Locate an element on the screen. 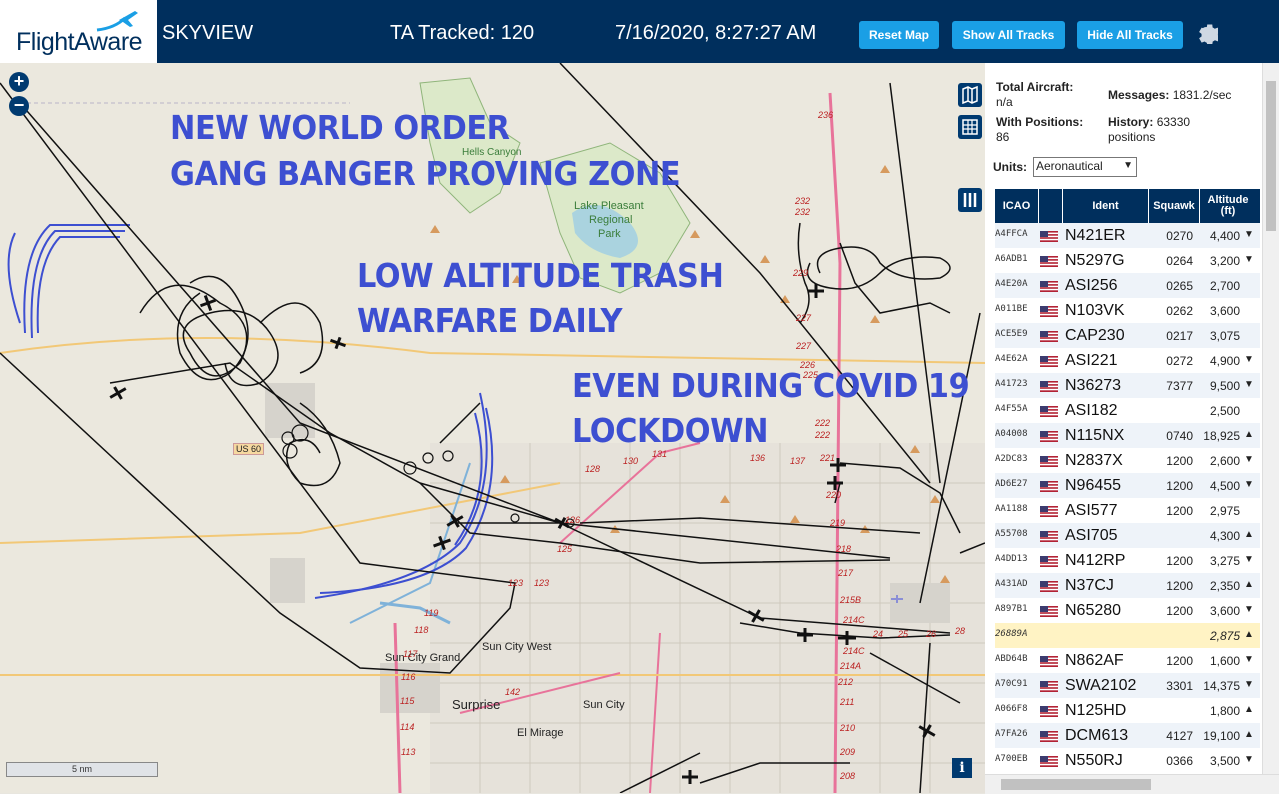 This screenshot has width=1279, height=794. table-row: A431AD N37CJ 1200 2,350 ▲ is located at coordinates (1127, 585).